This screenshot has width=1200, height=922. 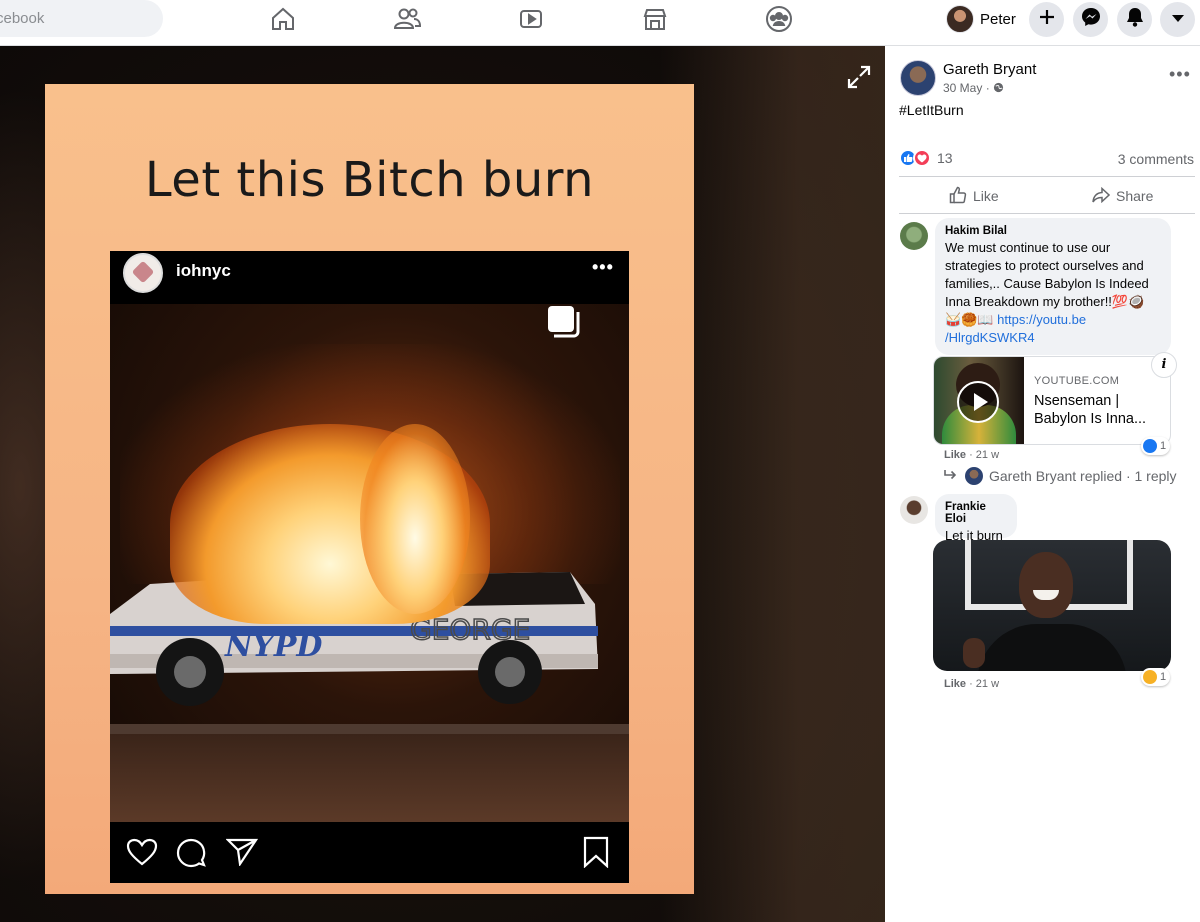 I want to click on like-reaction-icon, so click(x=1150, y=446).